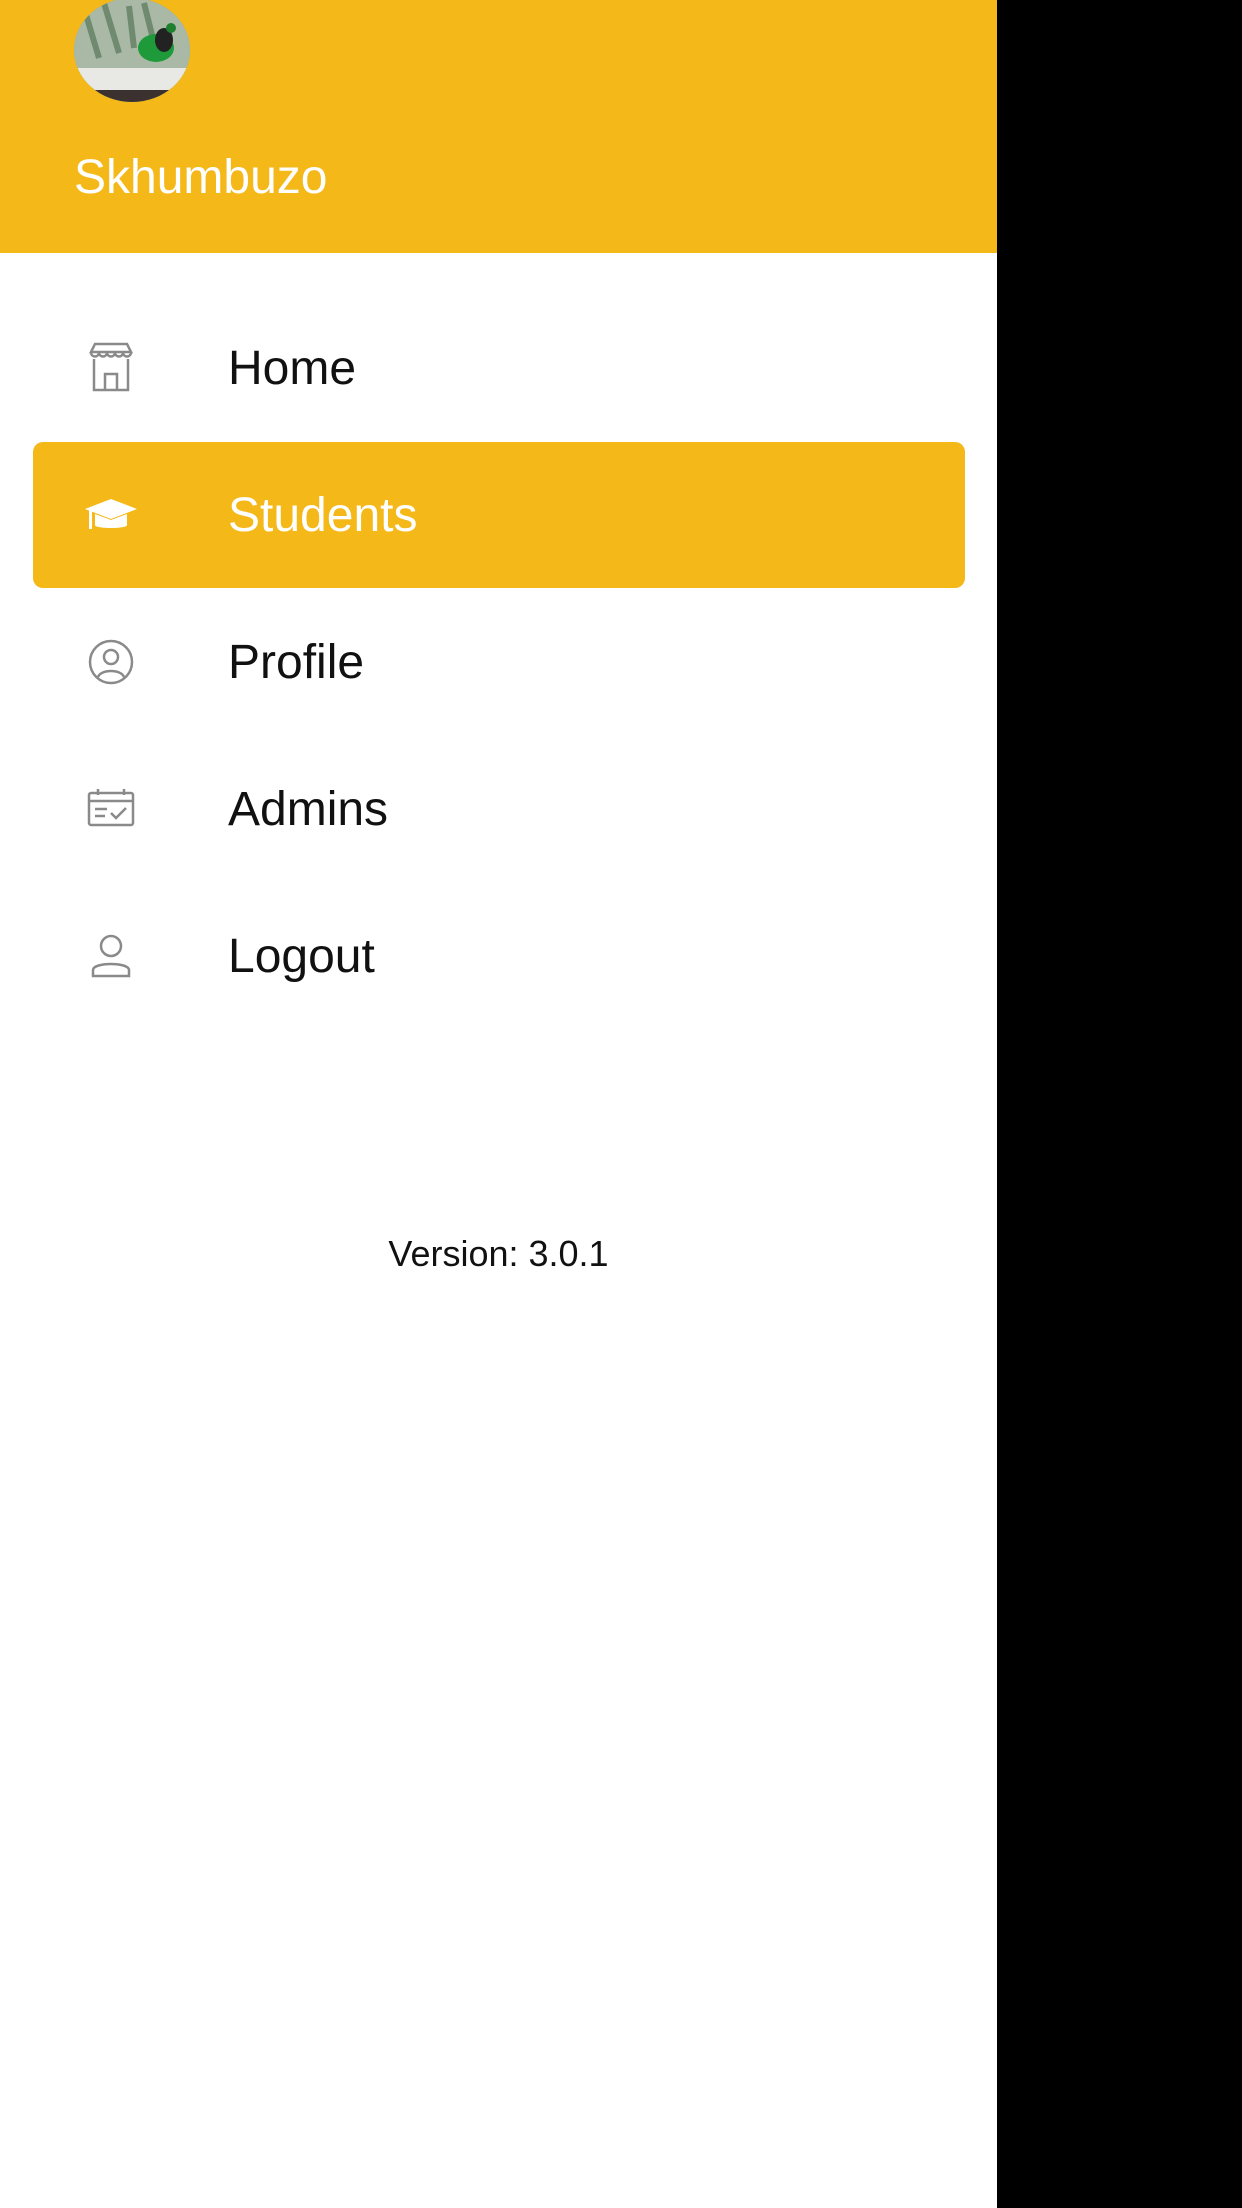  I want to click on user-circle-icon, so click(111, 662).